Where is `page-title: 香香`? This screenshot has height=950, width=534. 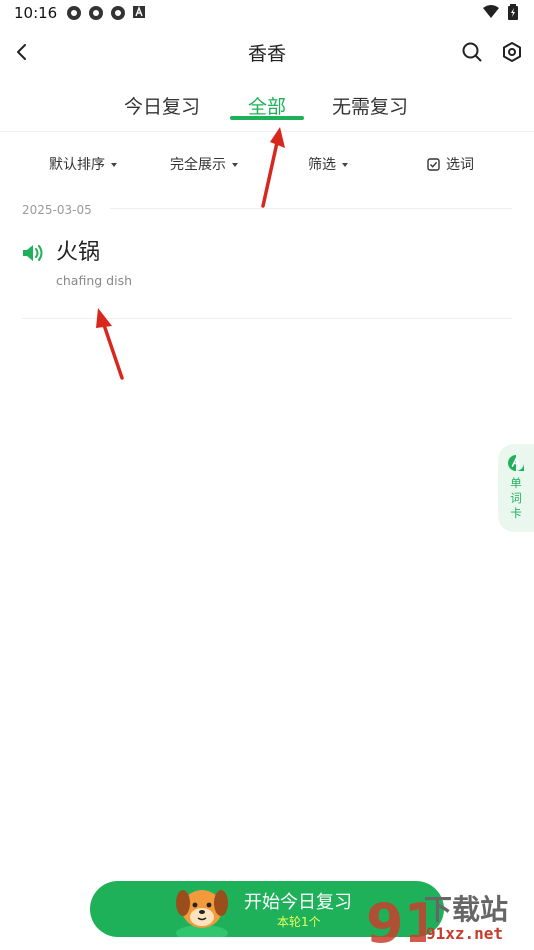
page-title: 香香 is located at coordinates (266, 54).